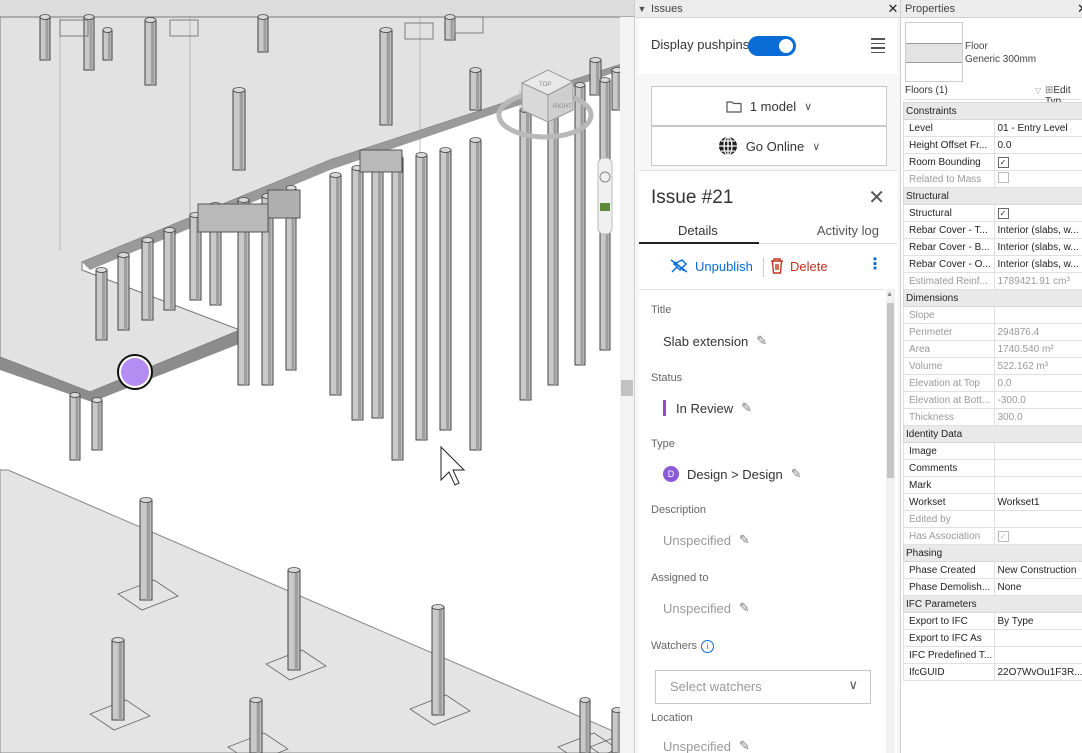  What do you see at coordinates (992, 298) in the screenshot?
I see `property-group-header: Dimensions` at bounding box center [992, 298].